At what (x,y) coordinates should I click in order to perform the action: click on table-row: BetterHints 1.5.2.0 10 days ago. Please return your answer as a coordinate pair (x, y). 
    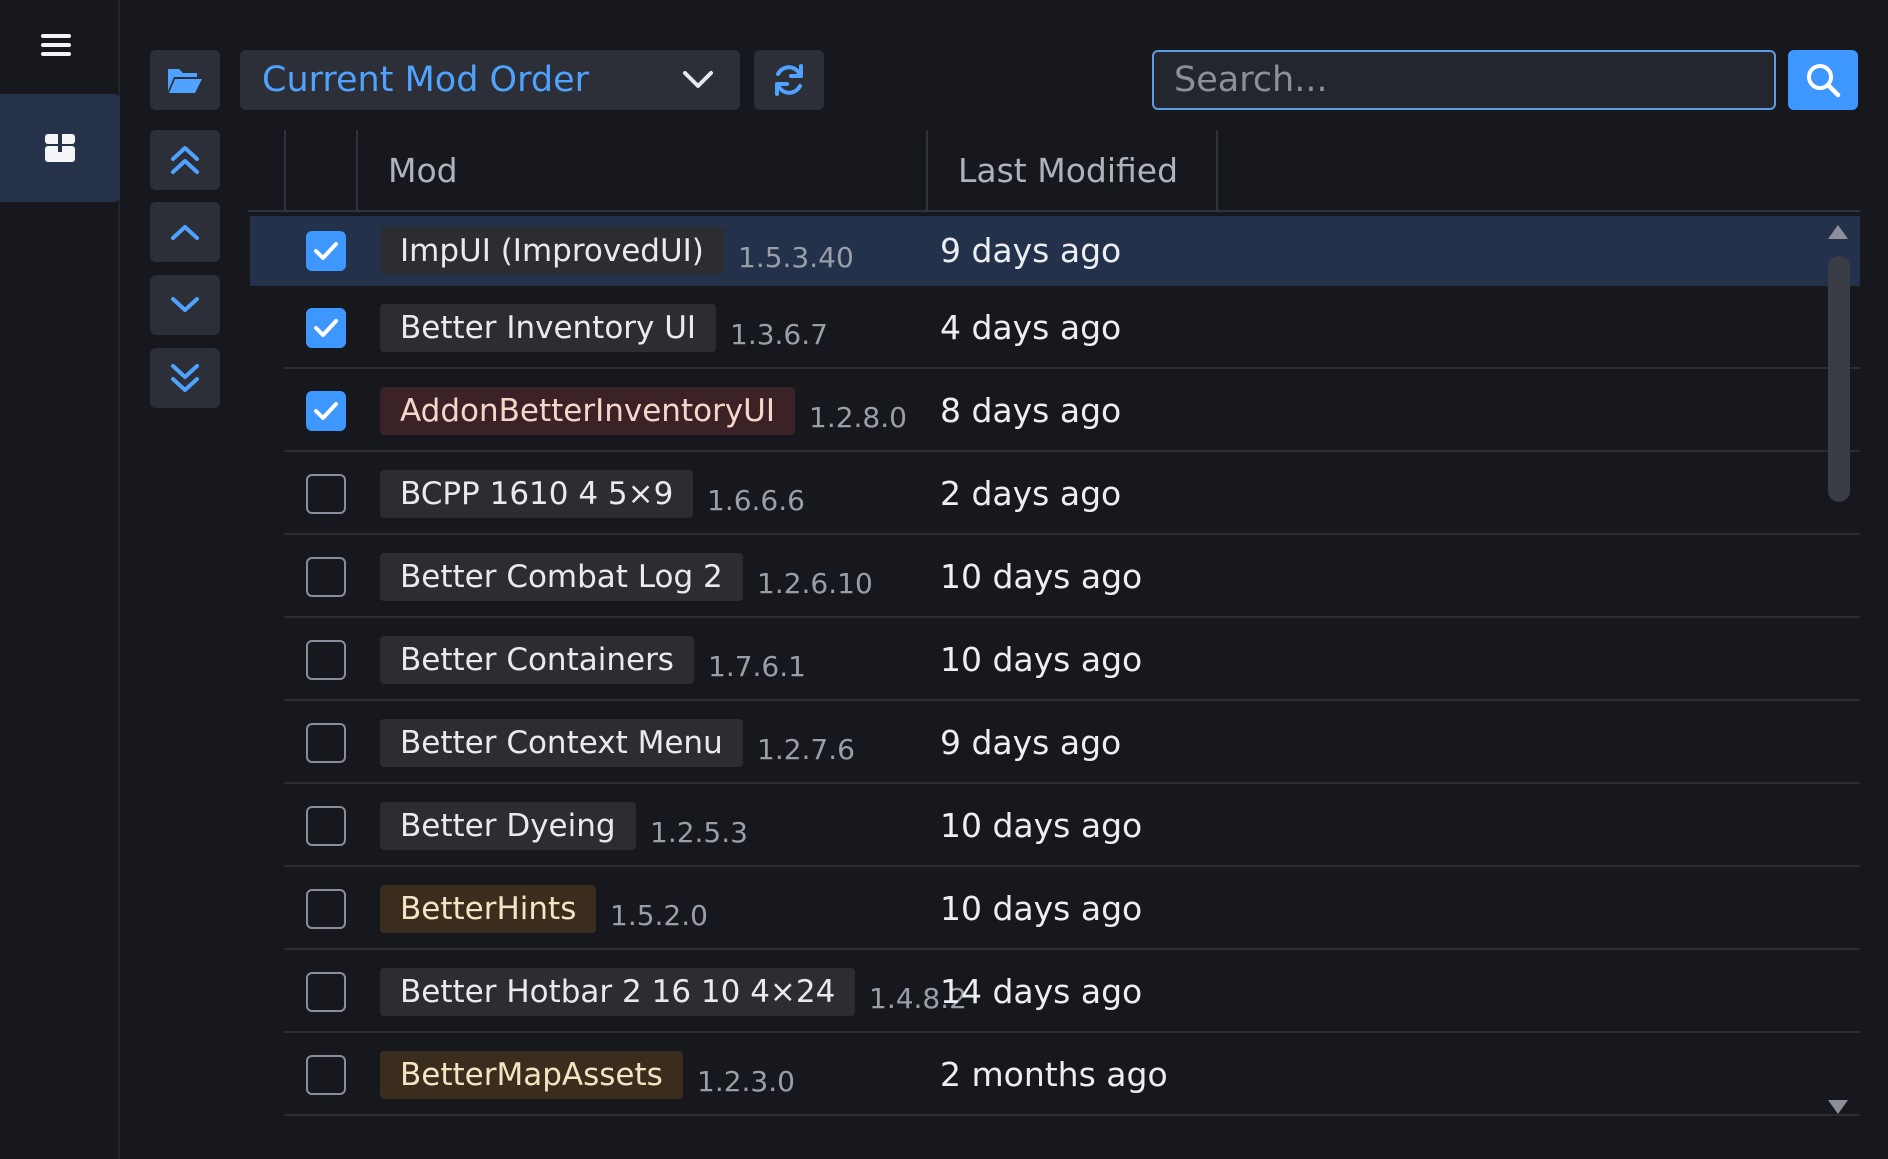
    Looking at the image, I should click on (1072, 908).